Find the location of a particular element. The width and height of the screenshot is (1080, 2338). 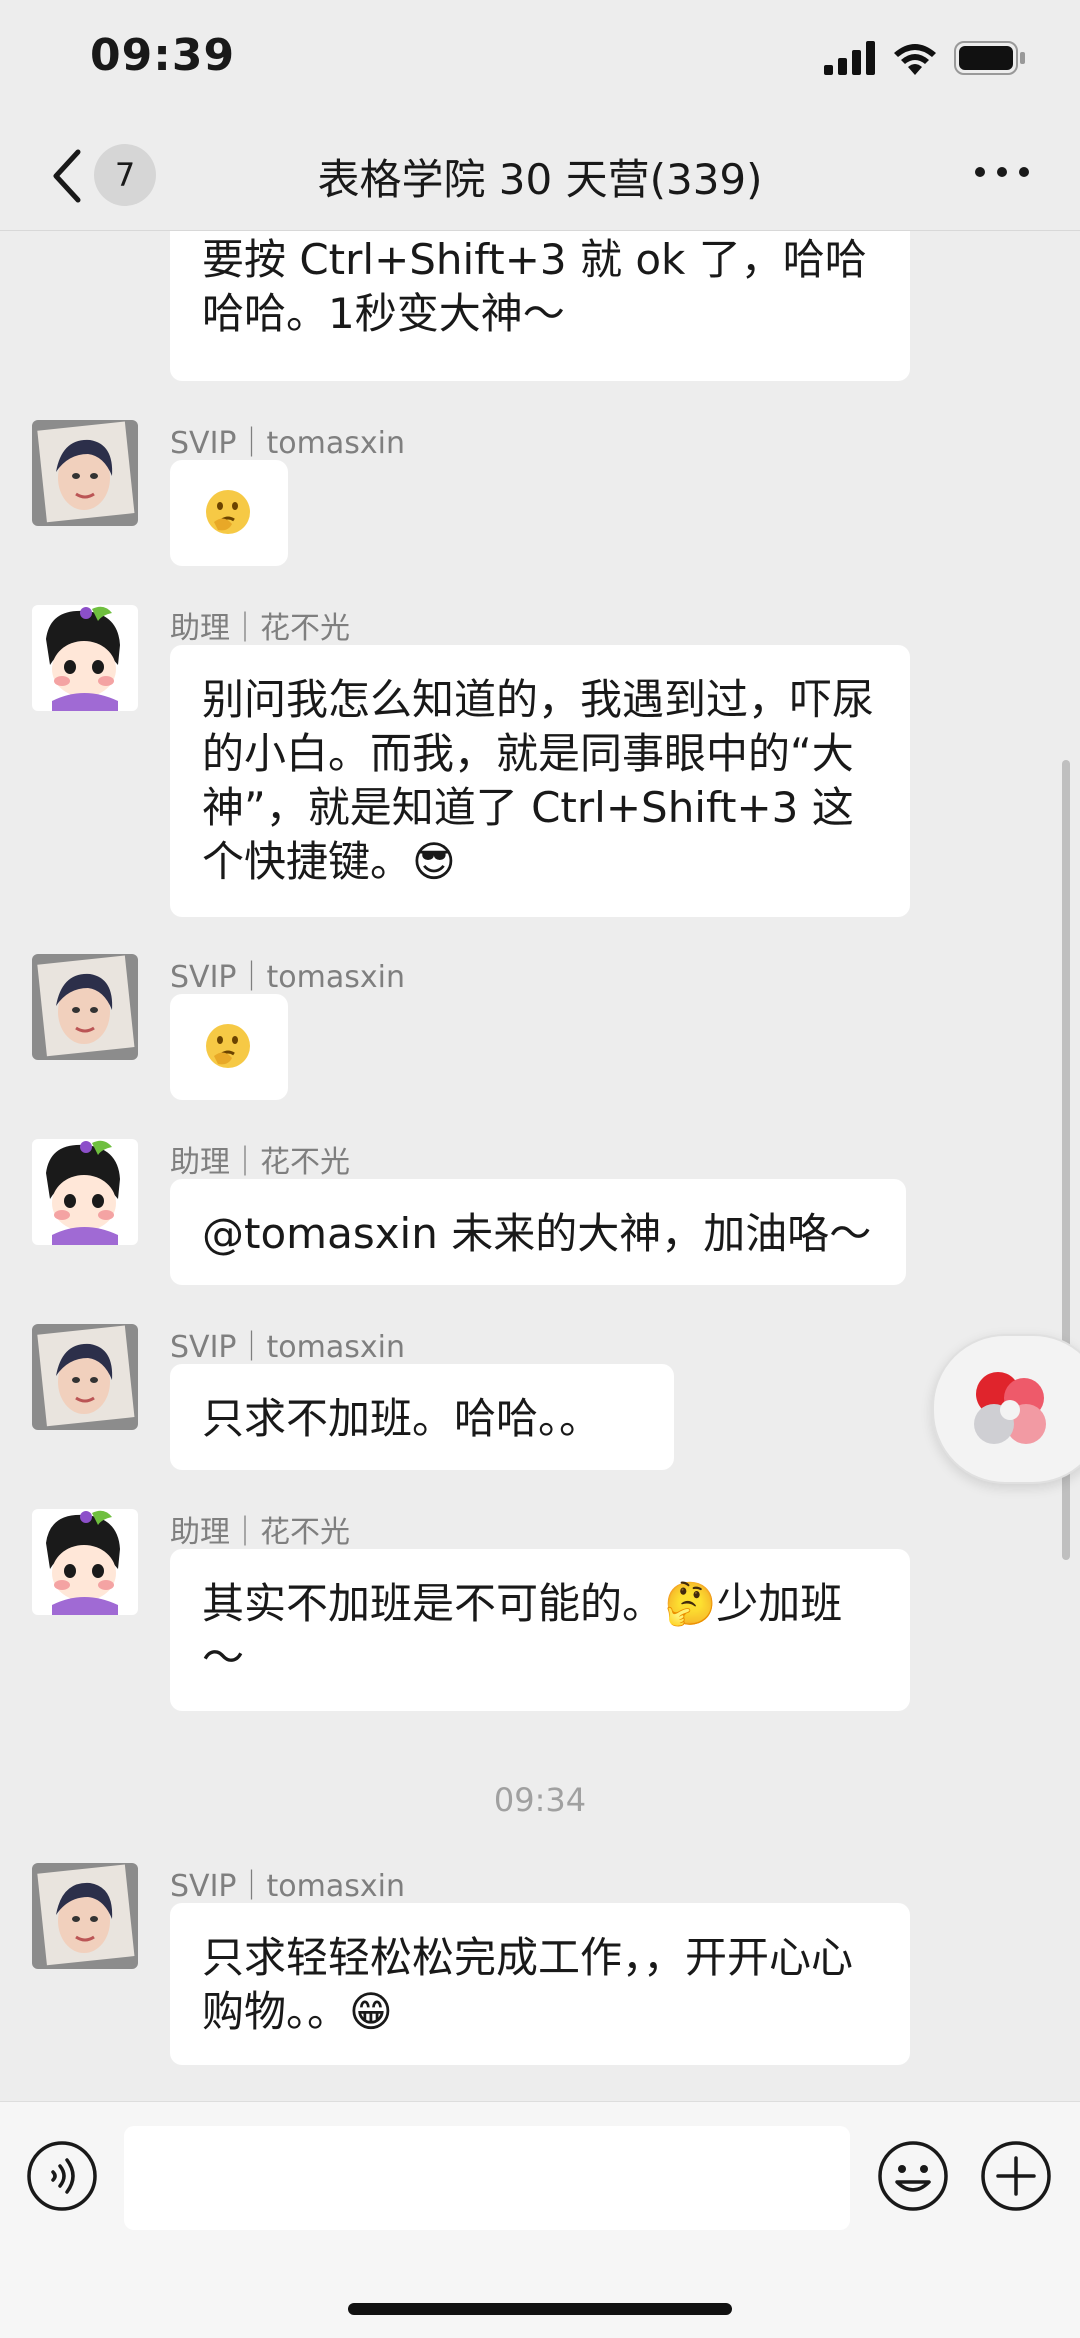

input-bar is located at coordinates (540, 2219).